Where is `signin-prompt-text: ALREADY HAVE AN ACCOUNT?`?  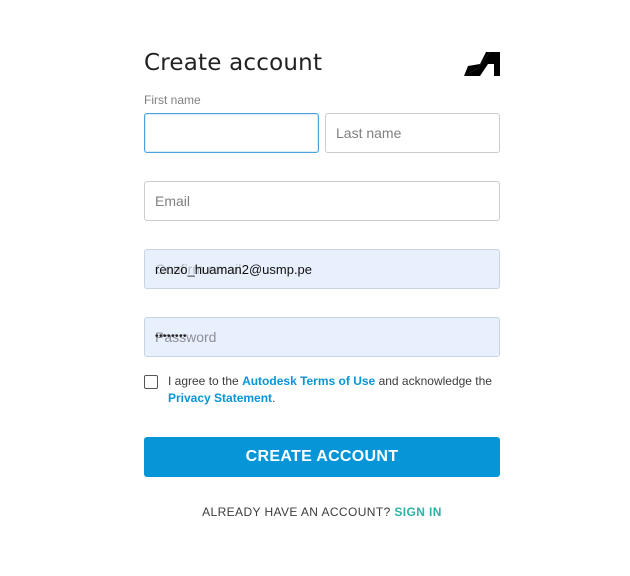 signin-prompt-text: ALREADY HAVE AN ACCOUNT? is located at coordinates (296, 512).